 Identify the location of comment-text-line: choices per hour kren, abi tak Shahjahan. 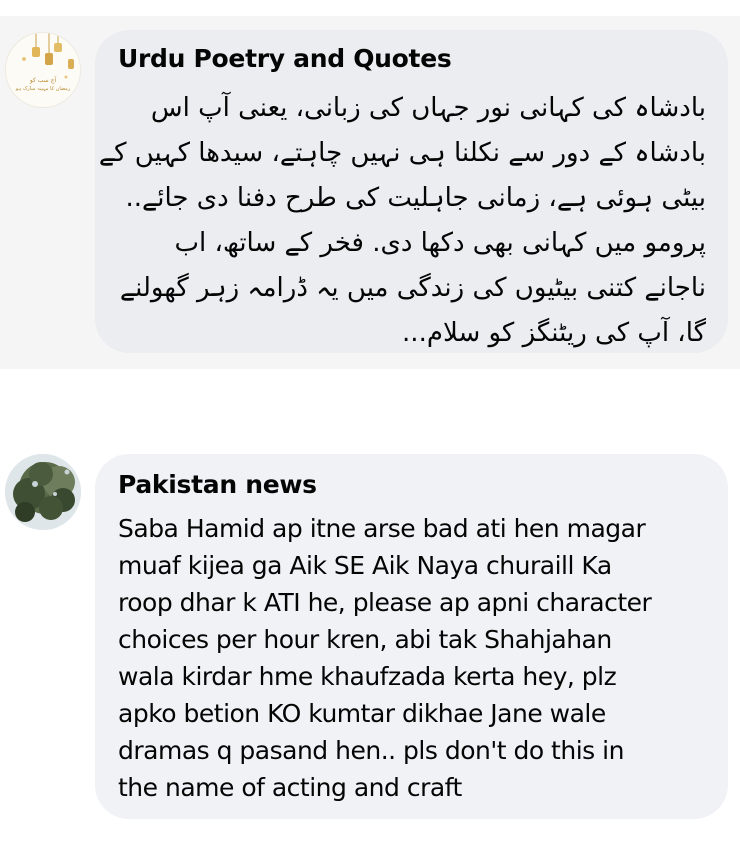
(365, 639).